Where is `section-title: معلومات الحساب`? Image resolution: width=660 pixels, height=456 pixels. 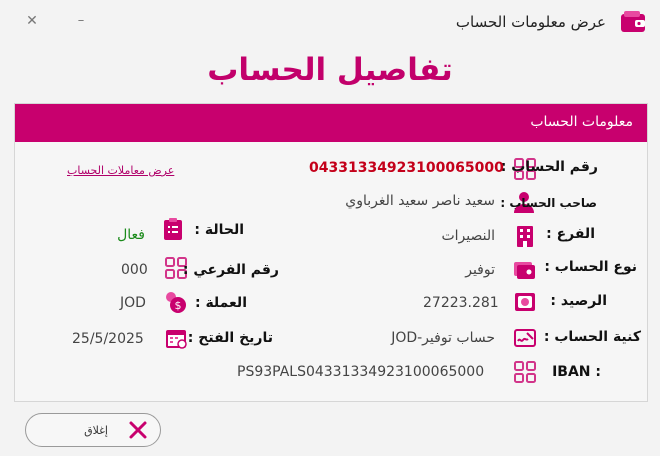
section-title: معلومات الحساب is located at coordinates (581, 122).